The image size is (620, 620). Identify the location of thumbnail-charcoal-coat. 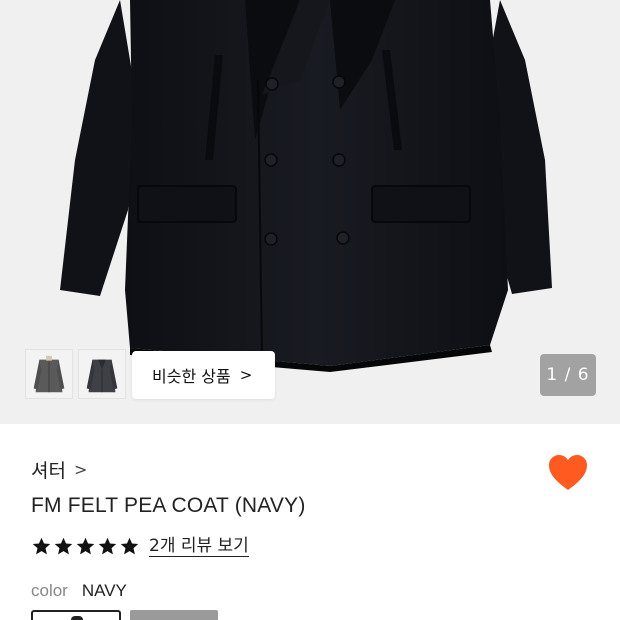
(102, 374).